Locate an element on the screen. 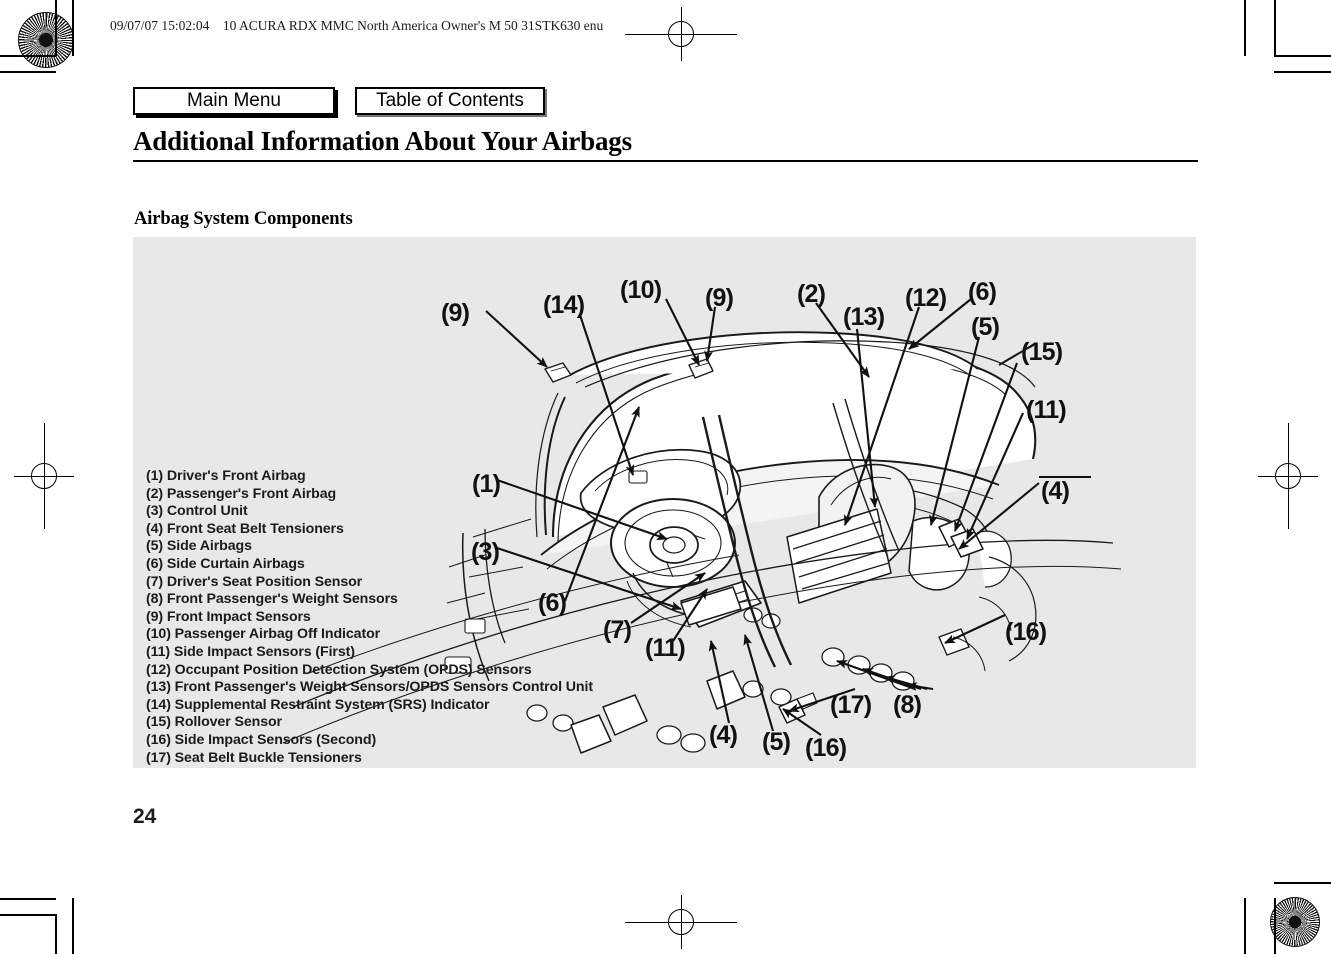 The image size is (1331, 954). legend-item: (8) Front Passenger's Weight Sensors is located at coordinates (272, 599).